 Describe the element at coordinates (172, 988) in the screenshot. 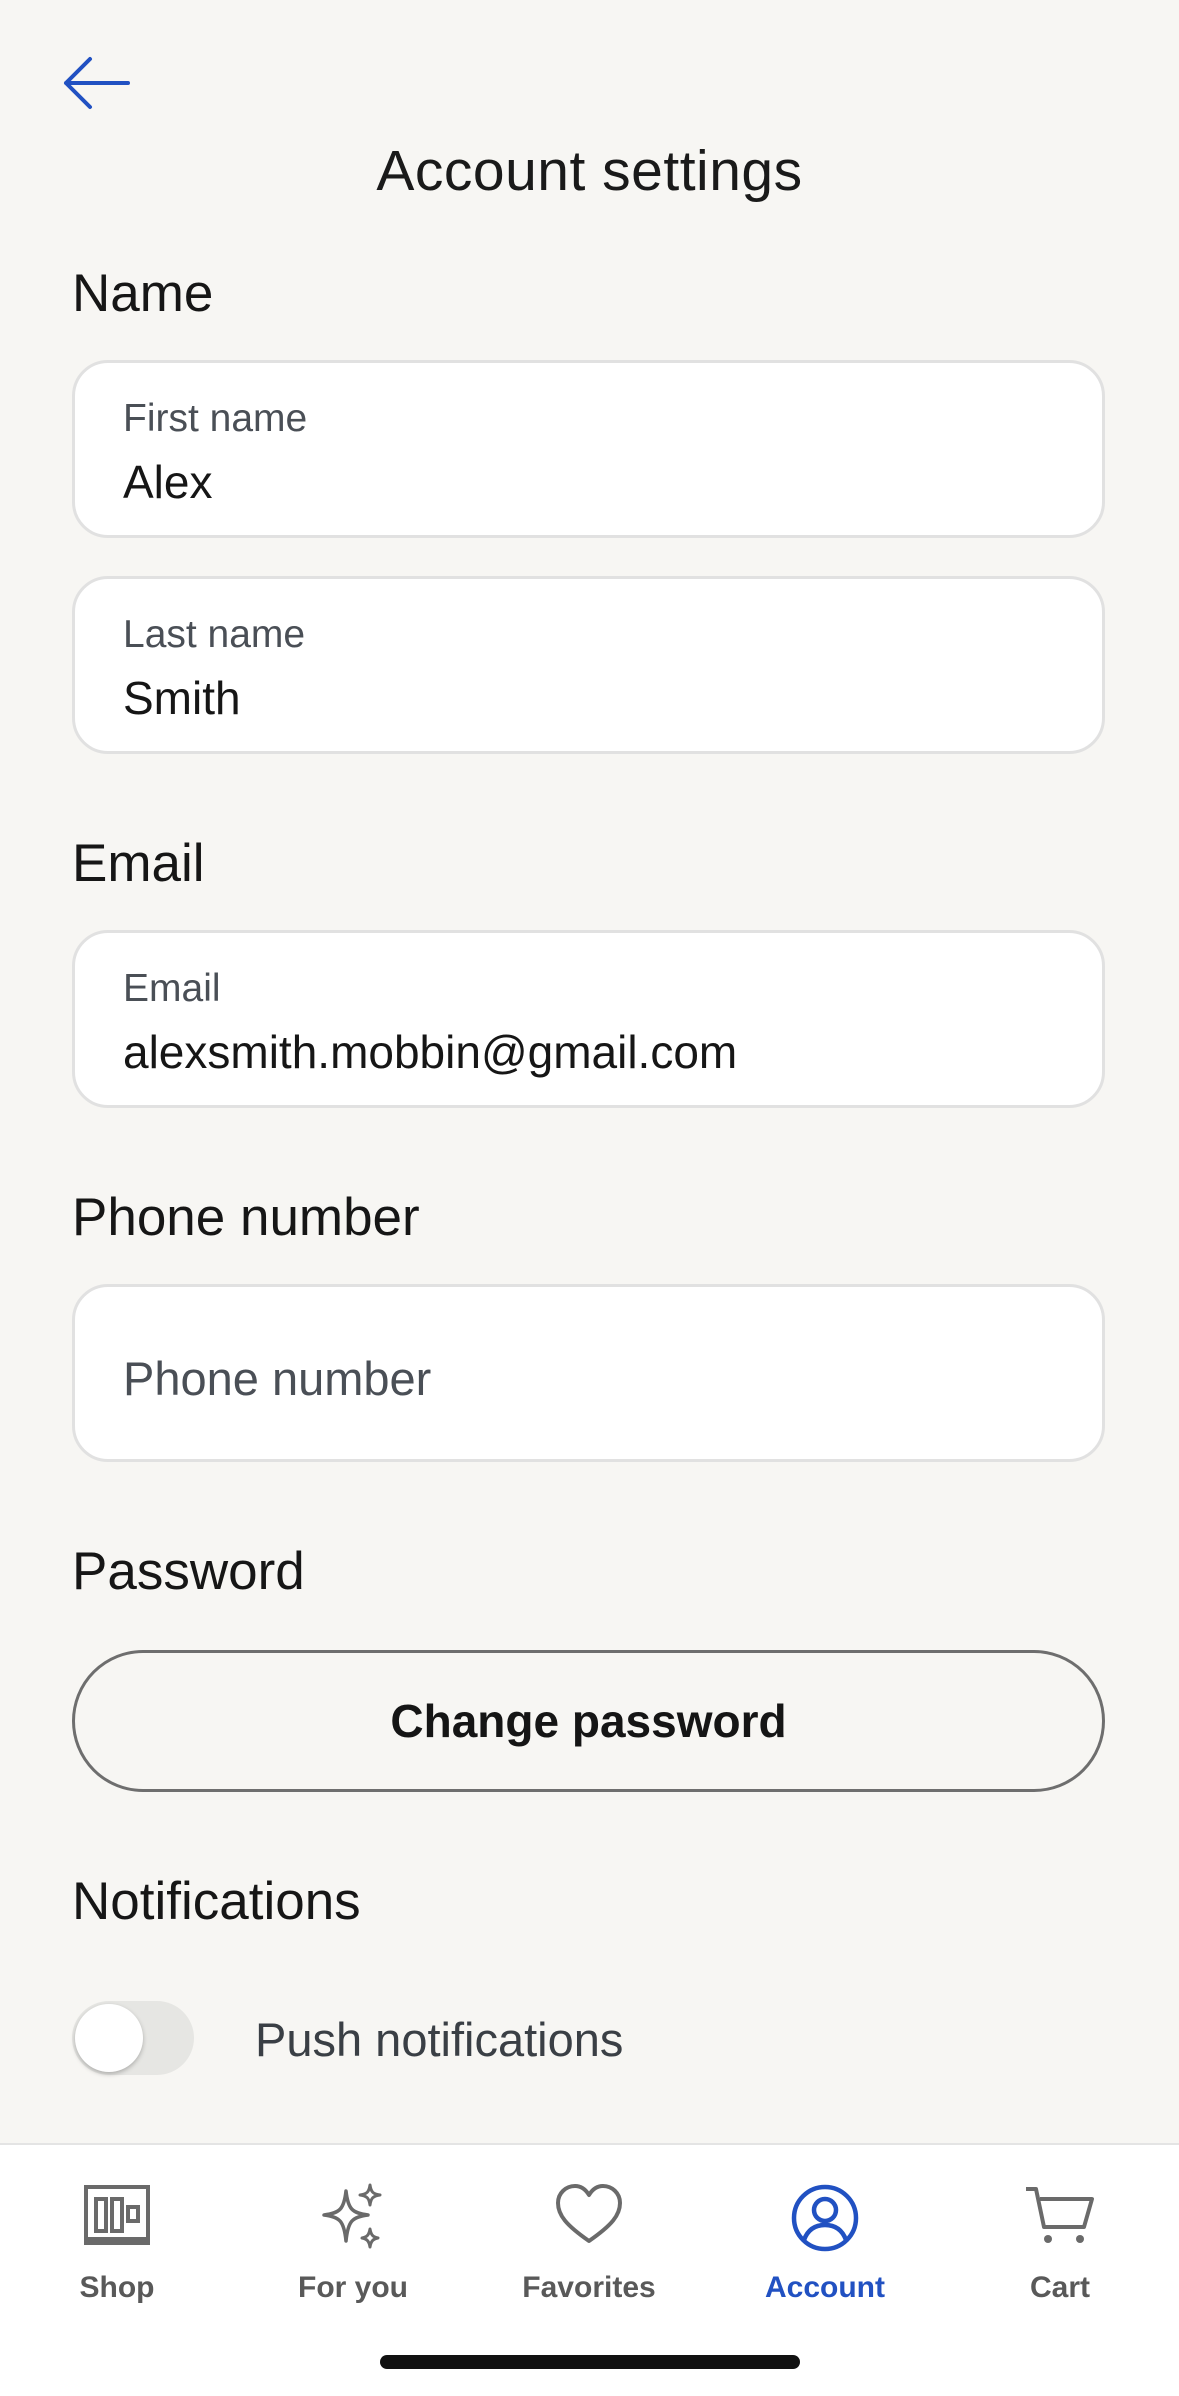

I see `email-label: Email` at that location.